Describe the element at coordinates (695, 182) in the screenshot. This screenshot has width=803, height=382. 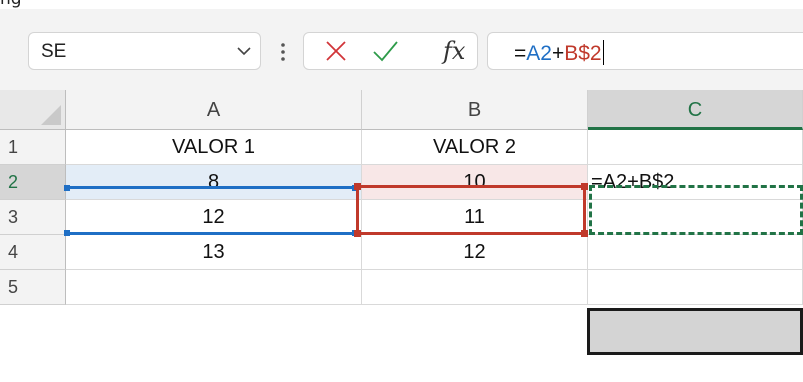
I see `cell-c2: =A2+B$2` at that location.